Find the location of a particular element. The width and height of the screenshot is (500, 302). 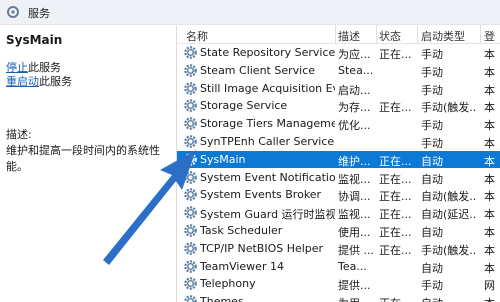

column-header-logon: 登 is located at coordinates (489, 36).